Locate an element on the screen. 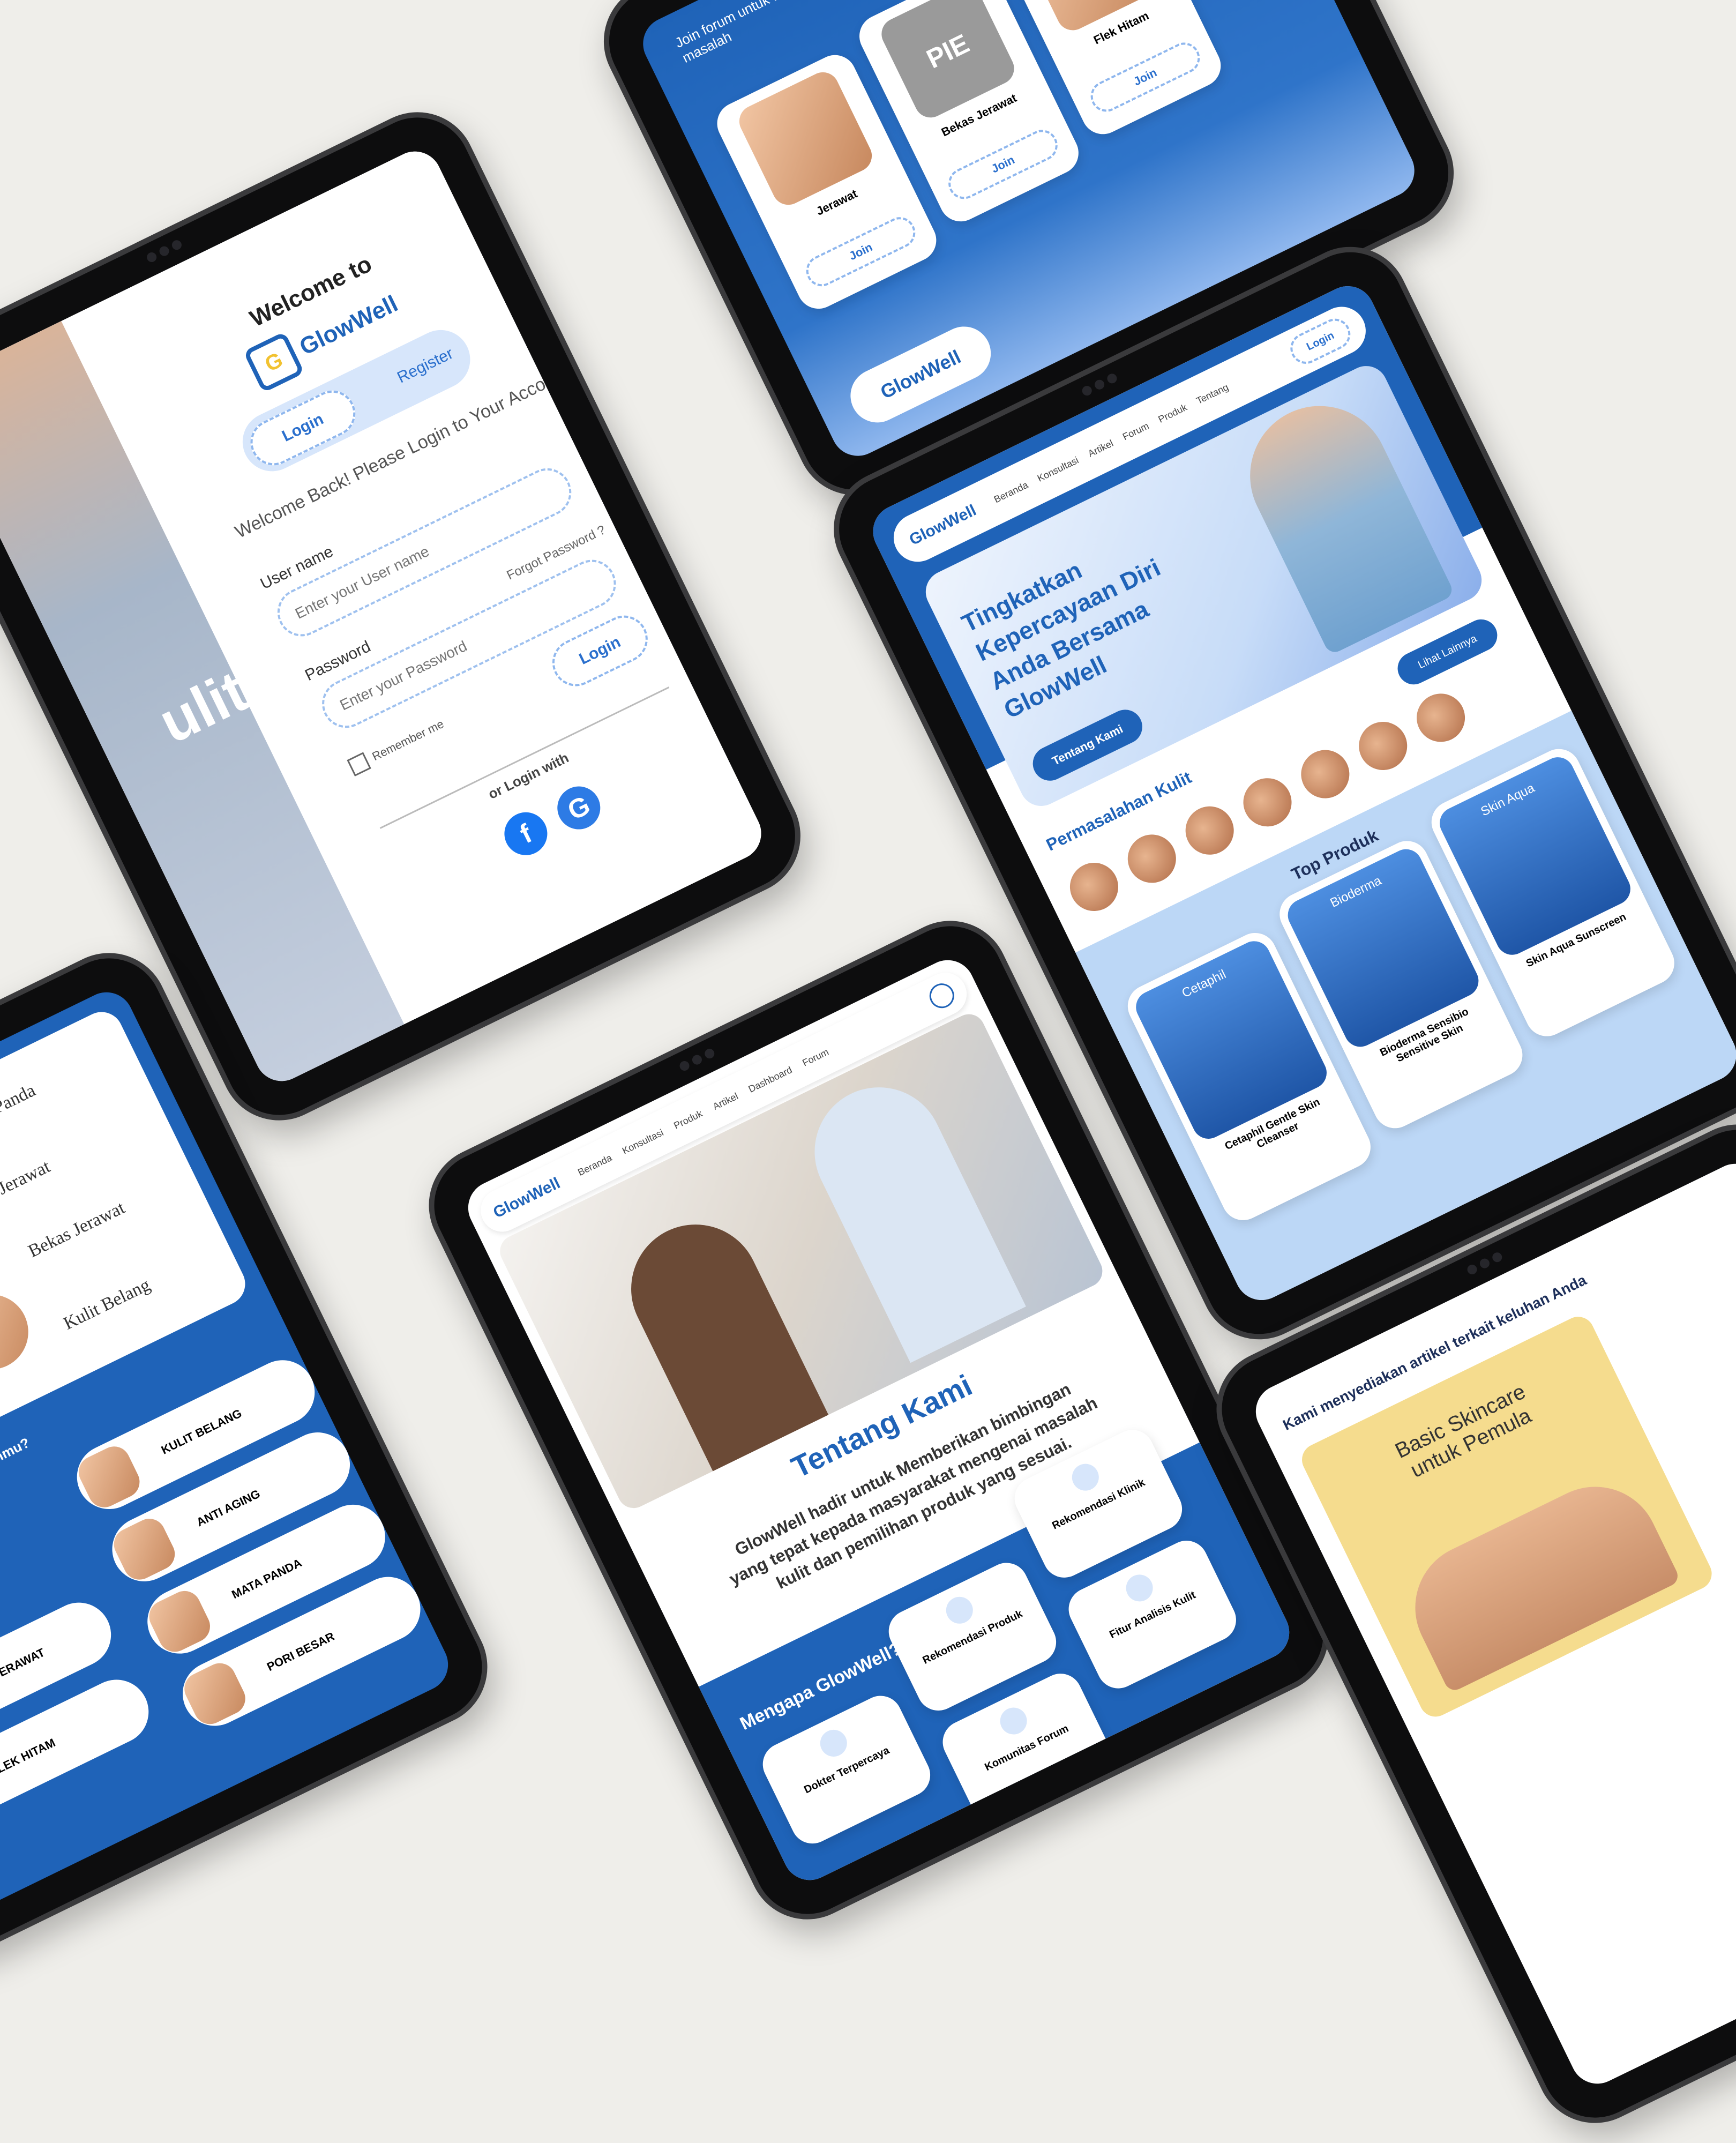 The height and width of the screenshot is (2143, 1736). footer-brand: GlowWell is located at coordinates (920, 375).